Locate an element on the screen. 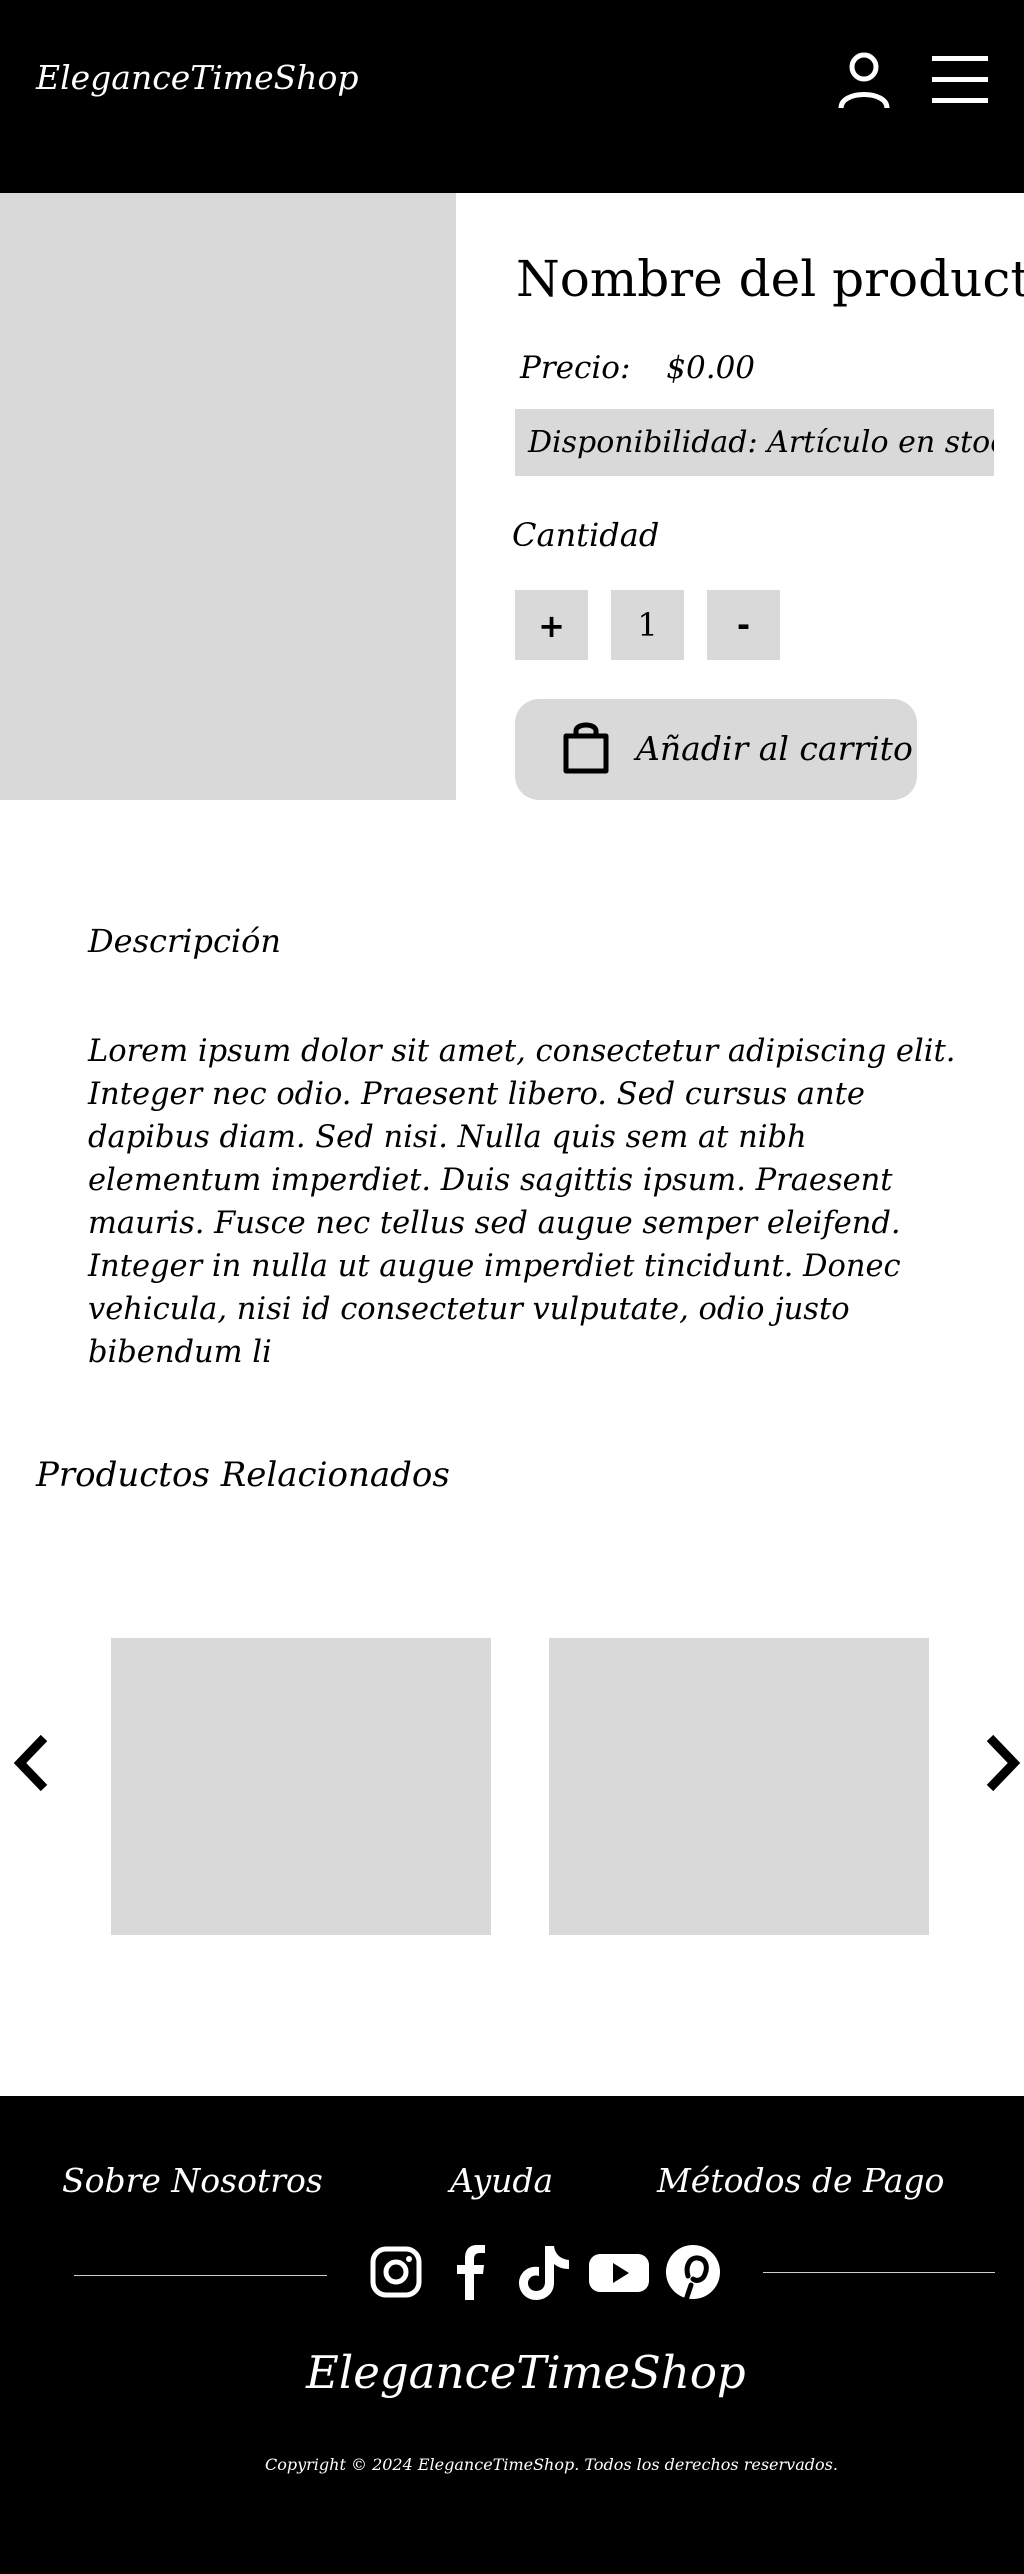 The width and height of the screenshot is (1024, 2574). footer-link-payment-methods: Métodos de Pago is located at coordinates (800, 2180).